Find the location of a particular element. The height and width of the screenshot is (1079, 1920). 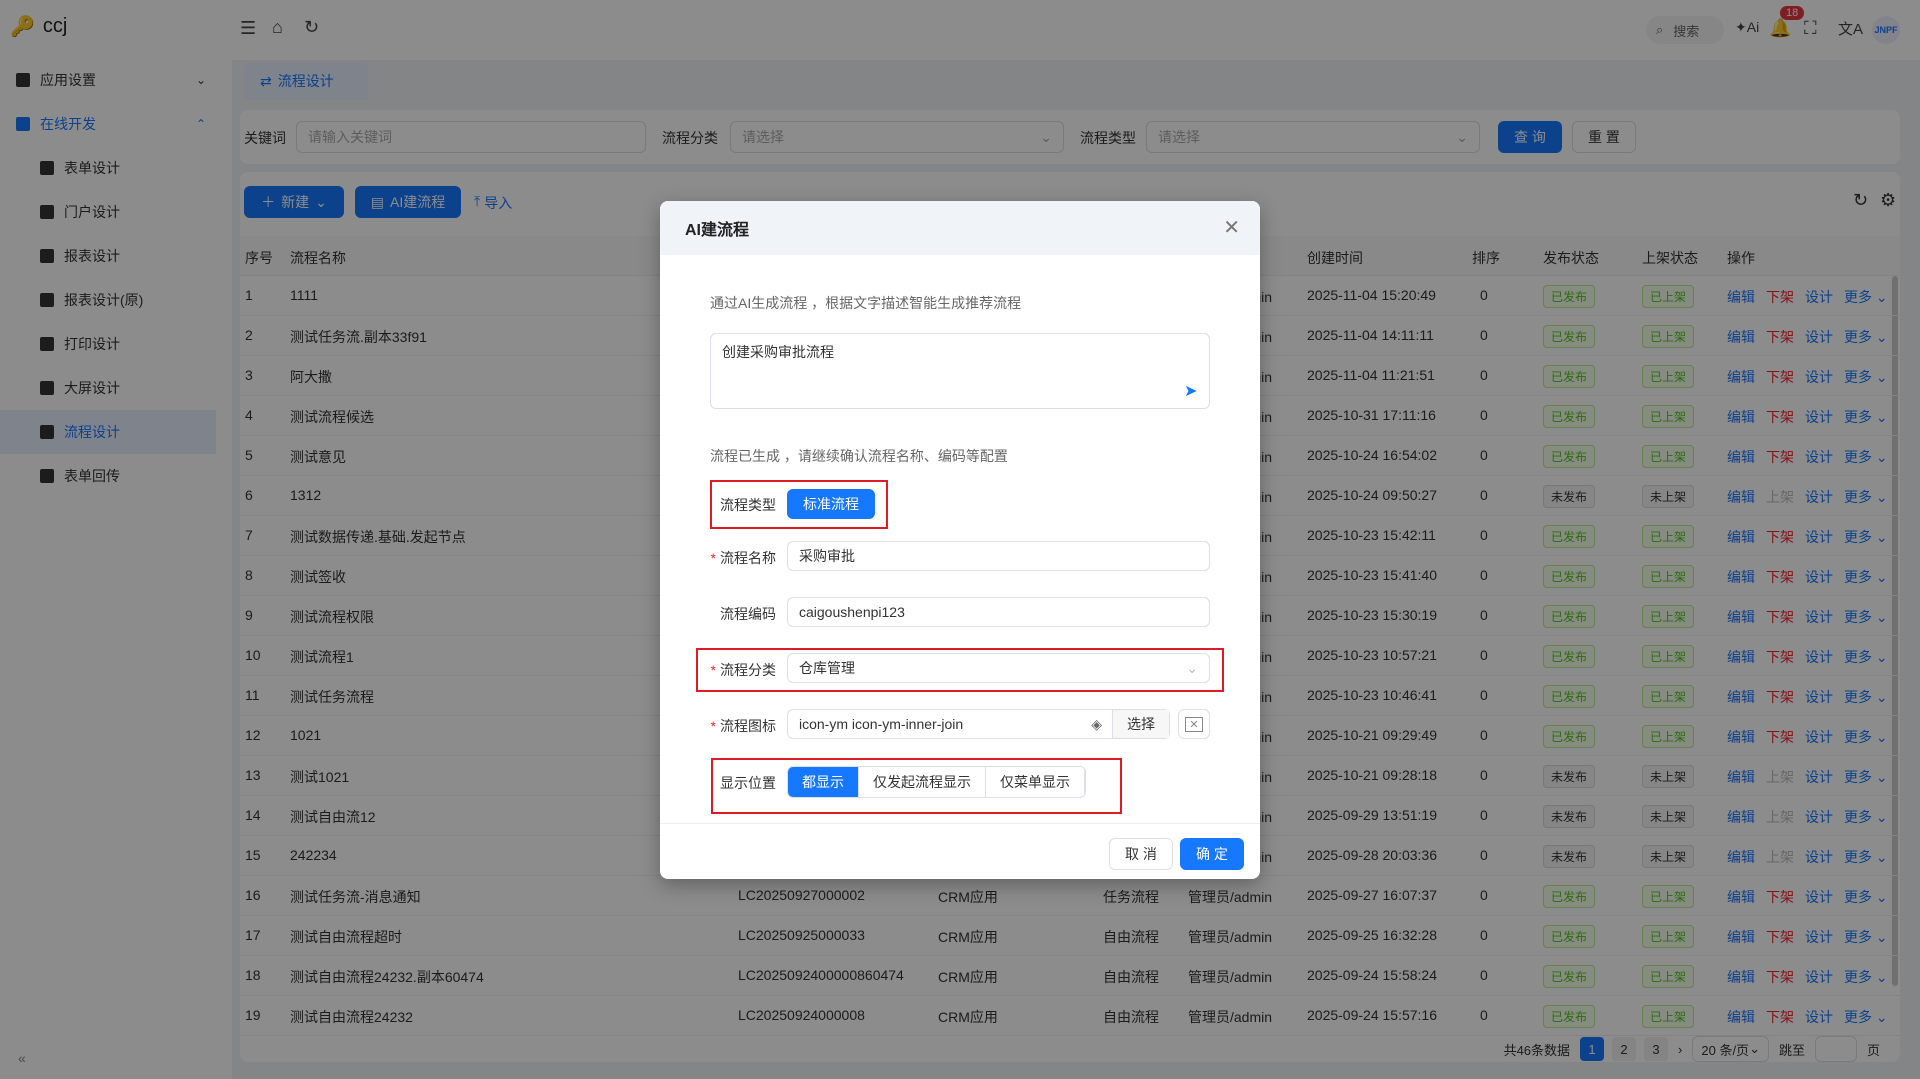

display-position-segmented: 都显示 仅发起流程显示 仅菜单显示 is located at coordinates (936, 782).